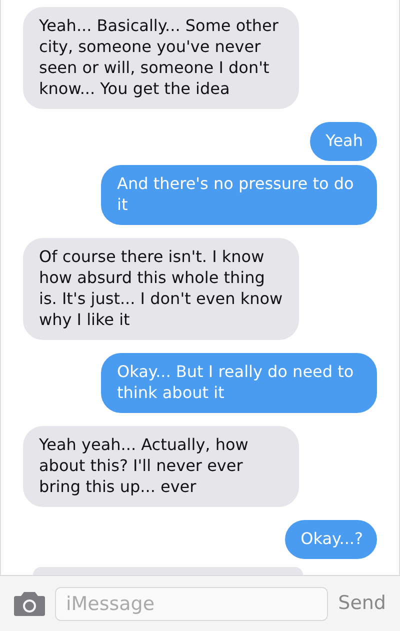 The width and height of the screenshot is (400, 631). What do you see at coordinates (239, 383) in the screenshot?
I see `sent-message-bubble: Okay... But I really do need to think about it` at bounding box center [239, 383].